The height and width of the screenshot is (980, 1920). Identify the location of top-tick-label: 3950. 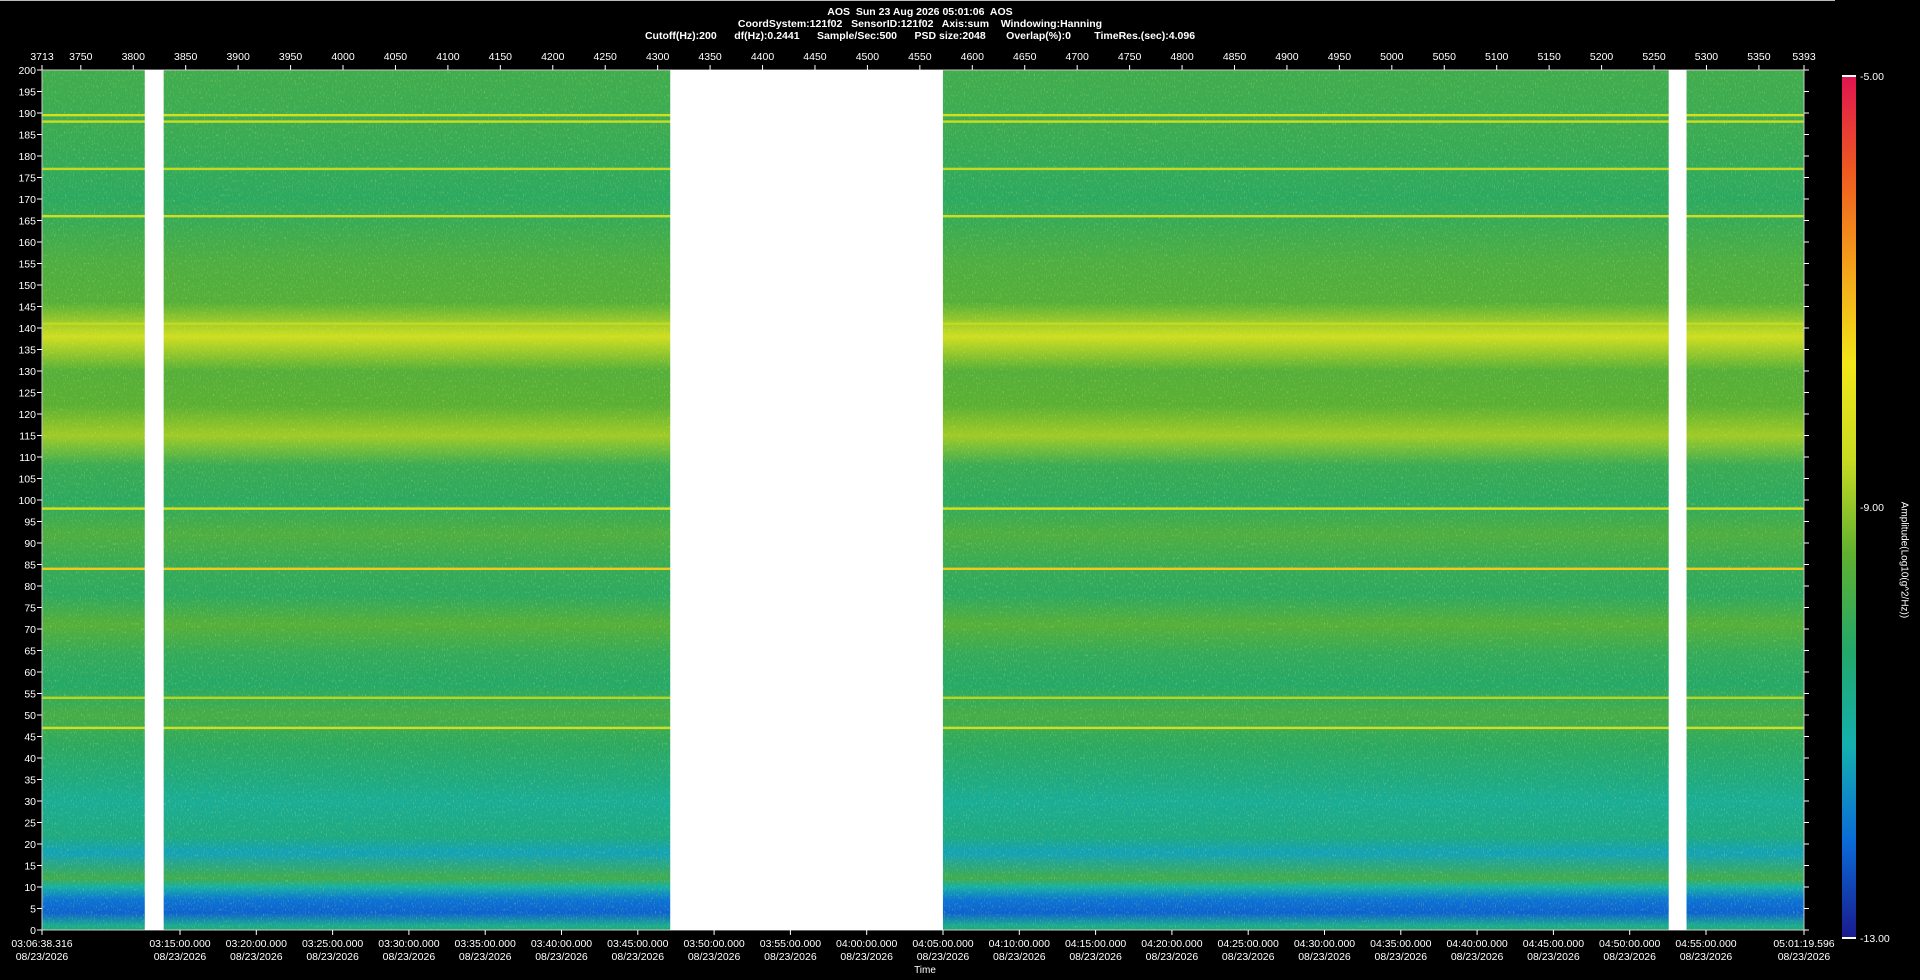
(291, 57).